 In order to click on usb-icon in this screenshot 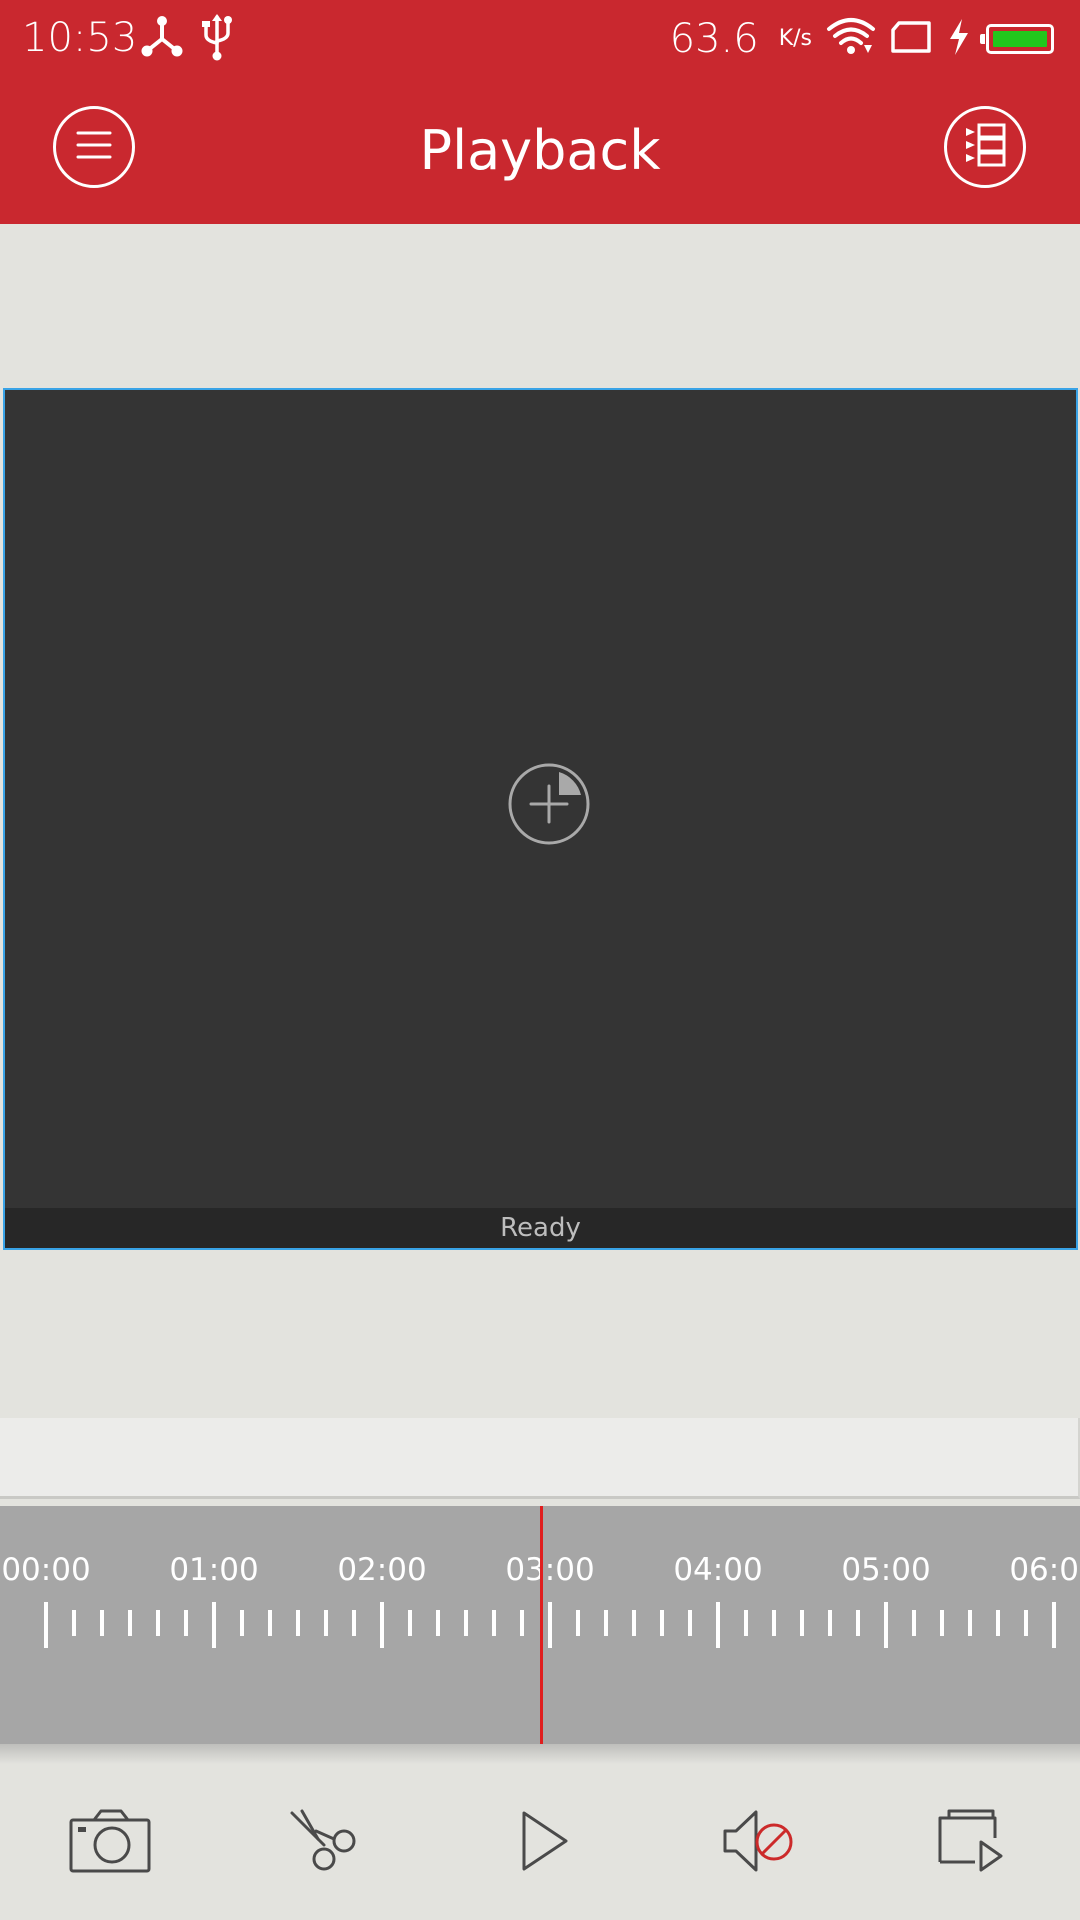, I will do `click(217, 39)`.